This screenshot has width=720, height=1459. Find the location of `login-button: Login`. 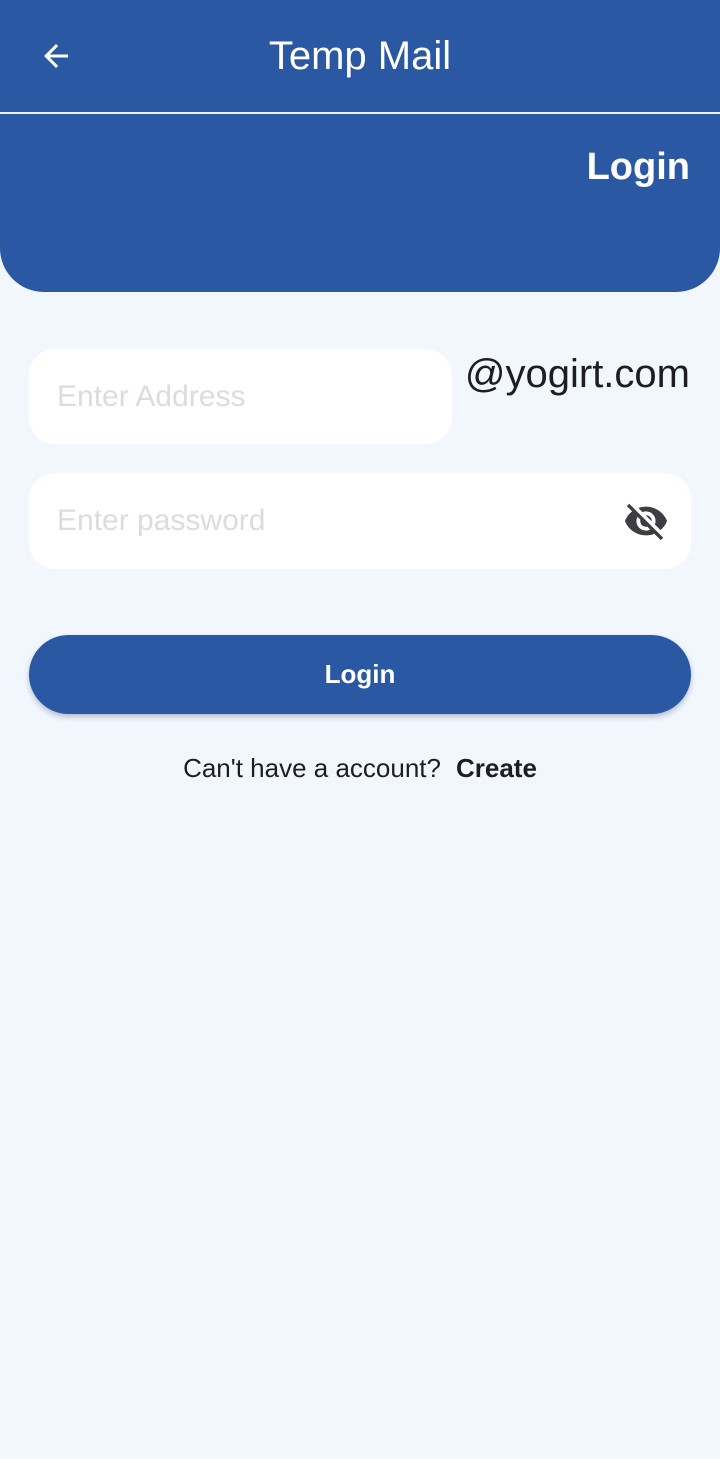

login-button: Login is located at coordinates (360, 674).